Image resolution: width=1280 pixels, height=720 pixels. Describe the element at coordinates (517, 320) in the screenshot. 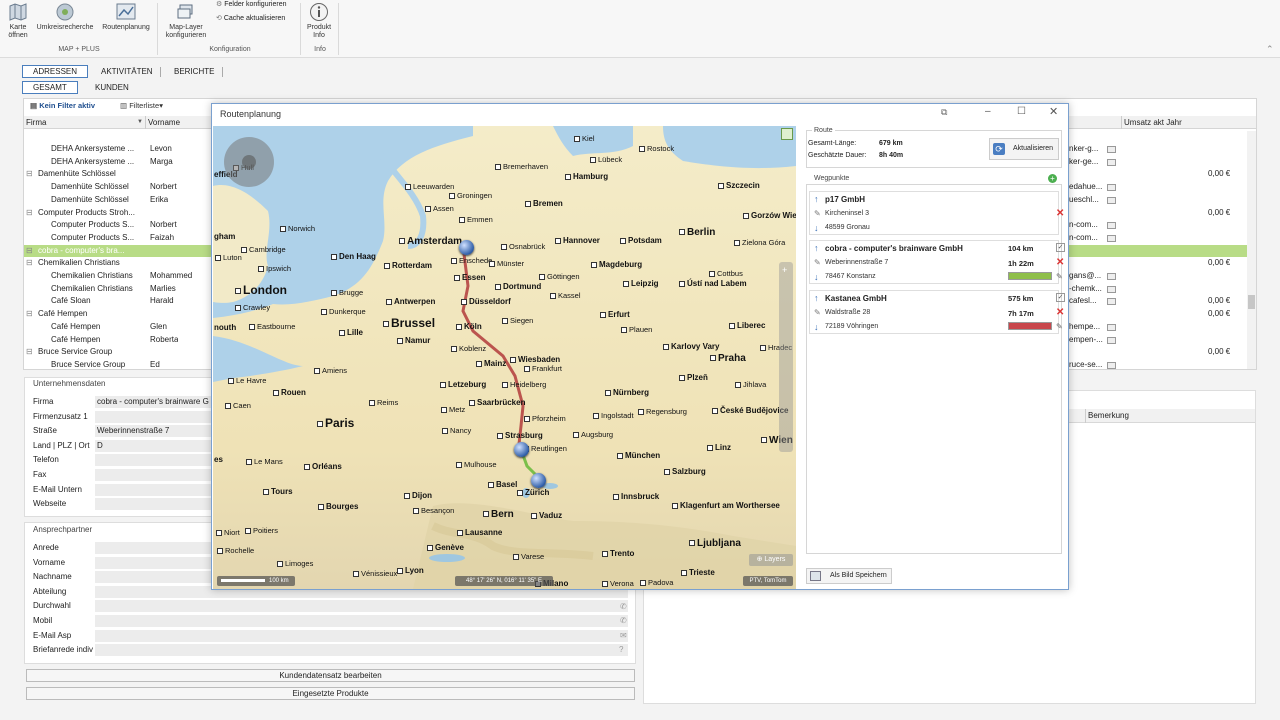

I see `city-label: Siegen` at that location.